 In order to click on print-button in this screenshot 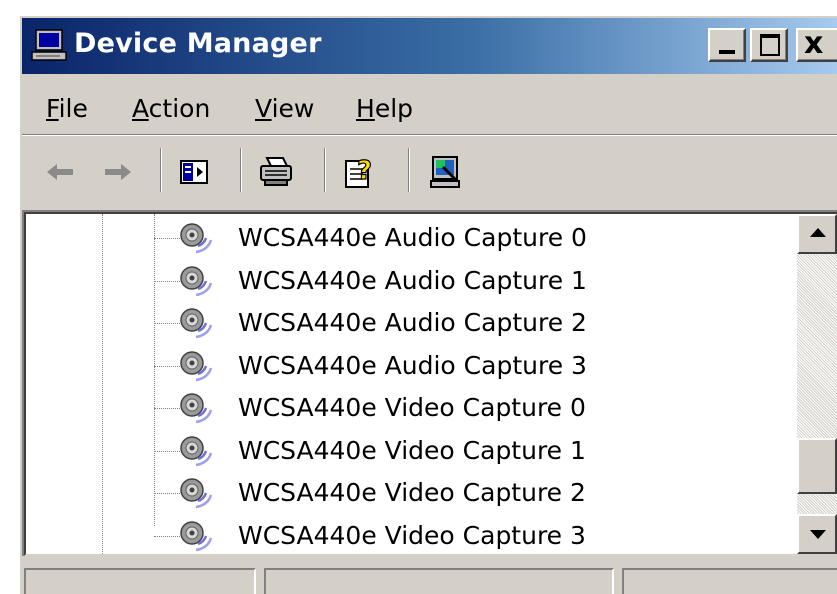, I will do `click(276, 172)`.